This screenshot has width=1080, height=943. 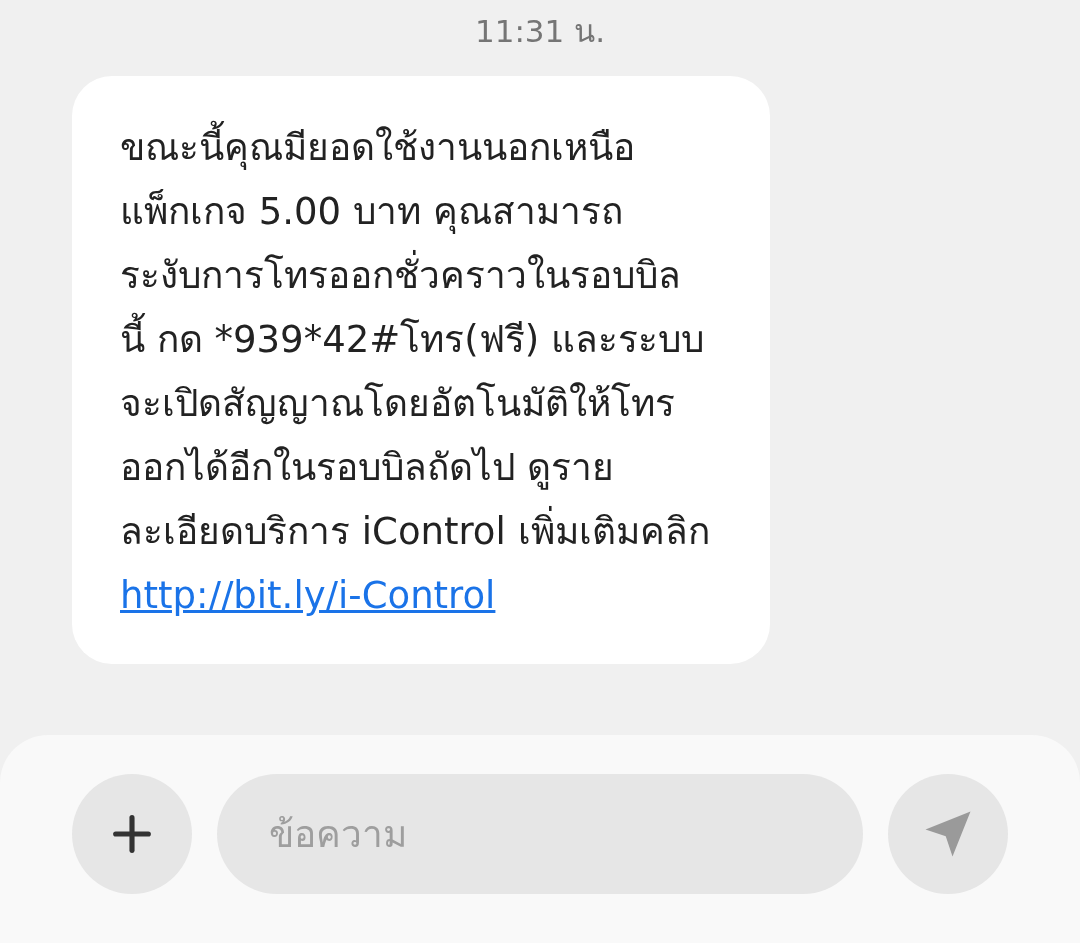 I want to click on message-link: http://bit.ly/i-Control, so click(x=308, y=595).